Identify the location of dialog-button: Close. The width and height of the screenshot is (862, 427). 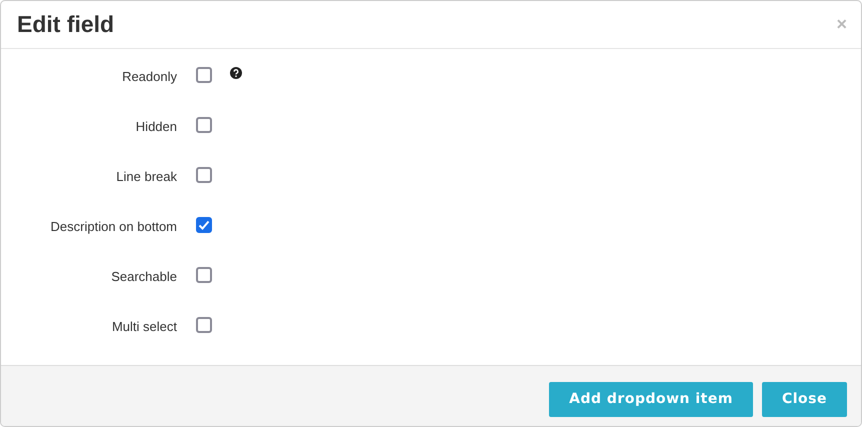
(804, 399).